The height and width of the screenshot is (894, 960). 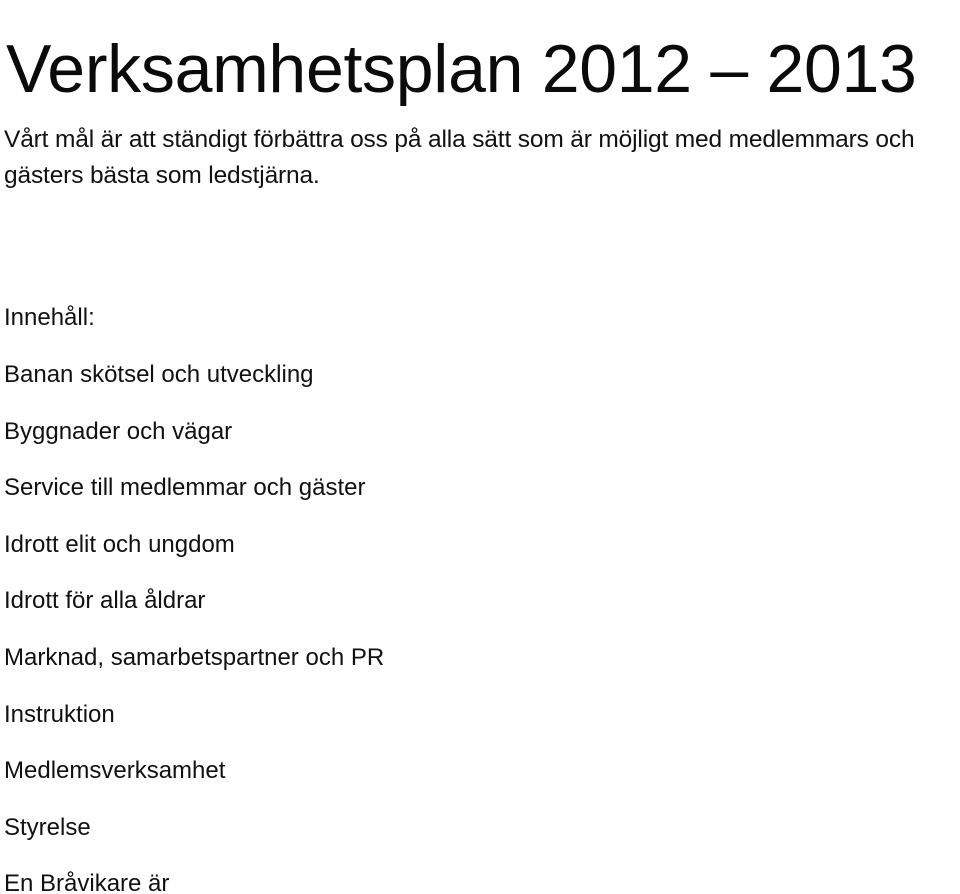 What do you see at coordinates (115, 771) in the screenshot?
I see `list-item: Medlemsverksamhet` at bounding box center [115, 771].